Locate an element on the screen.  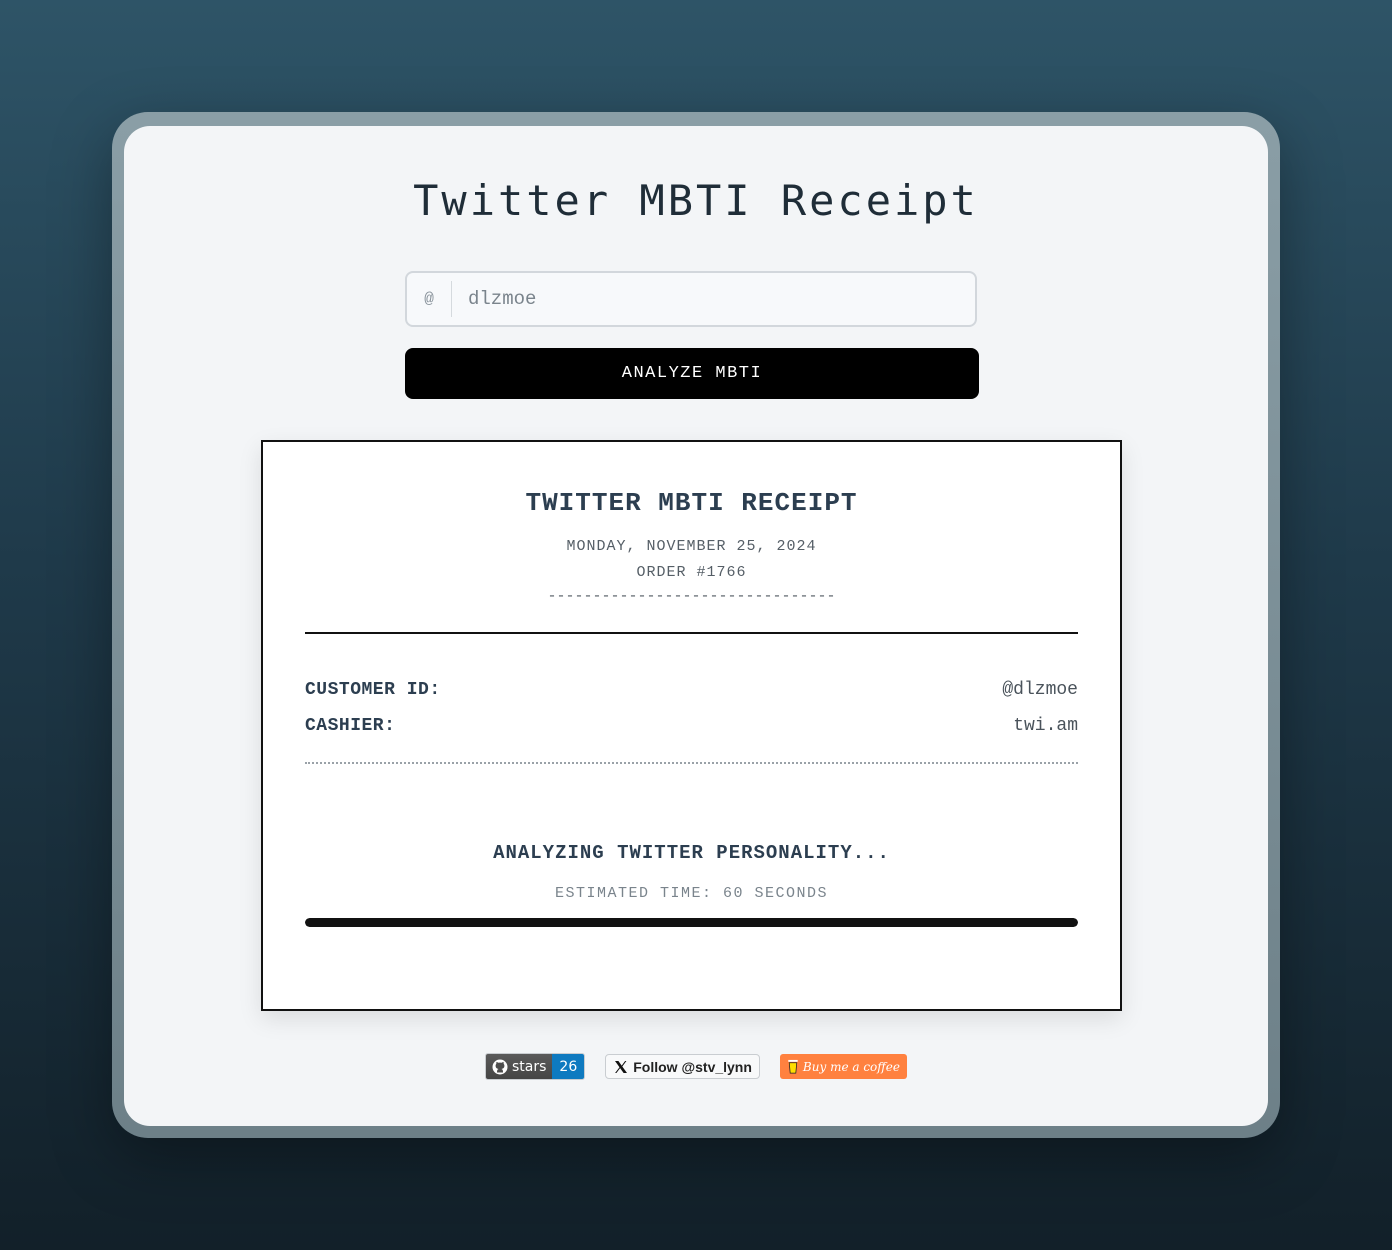
follow-x-button: Follow @stv_lynn is located at coordinates (682, 1066).